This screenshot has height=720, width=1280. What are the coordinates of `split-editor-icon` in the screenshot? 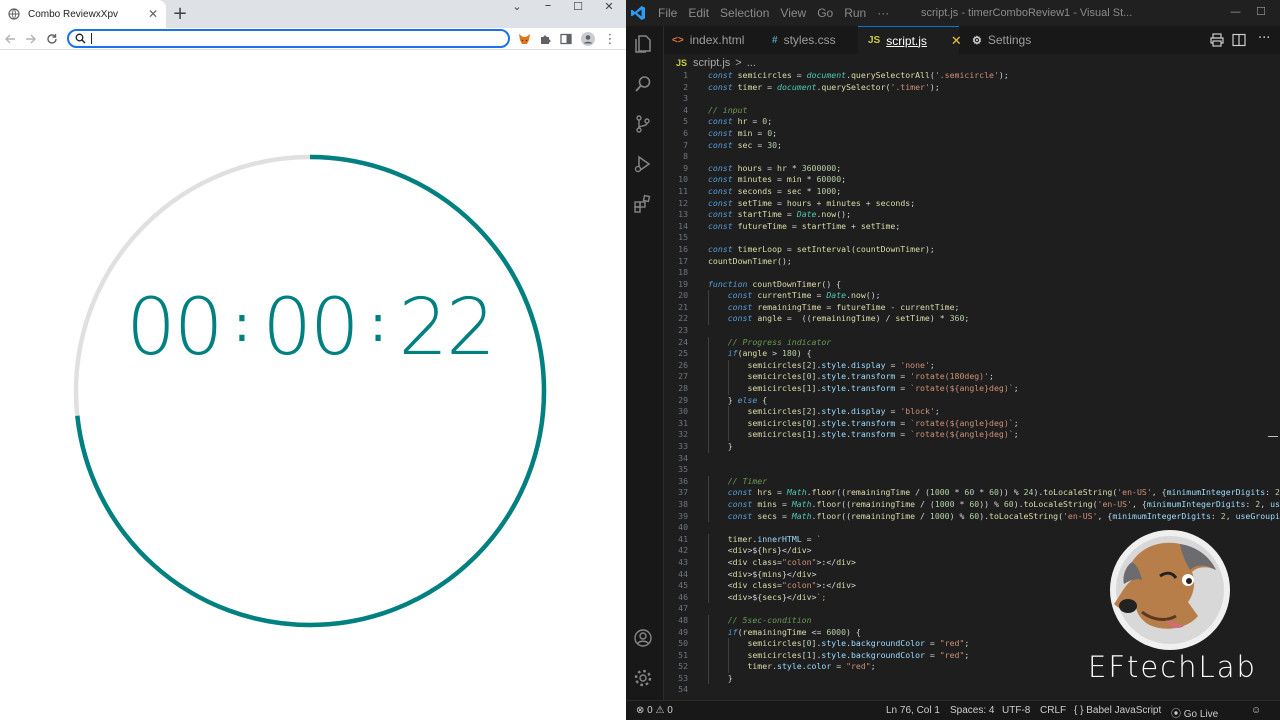 It's located at (1239, 40).